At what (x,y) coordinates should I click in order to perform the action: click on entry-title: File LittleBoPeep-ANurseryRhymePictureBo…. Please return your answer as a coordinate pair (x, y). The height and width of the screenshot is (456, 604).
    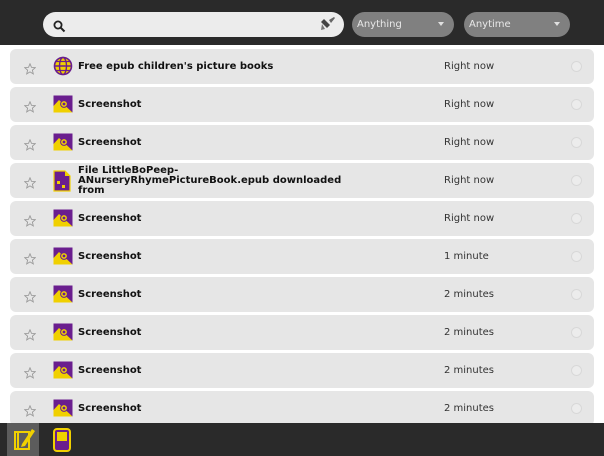
    Looking at the image, I should click on (223, 180).